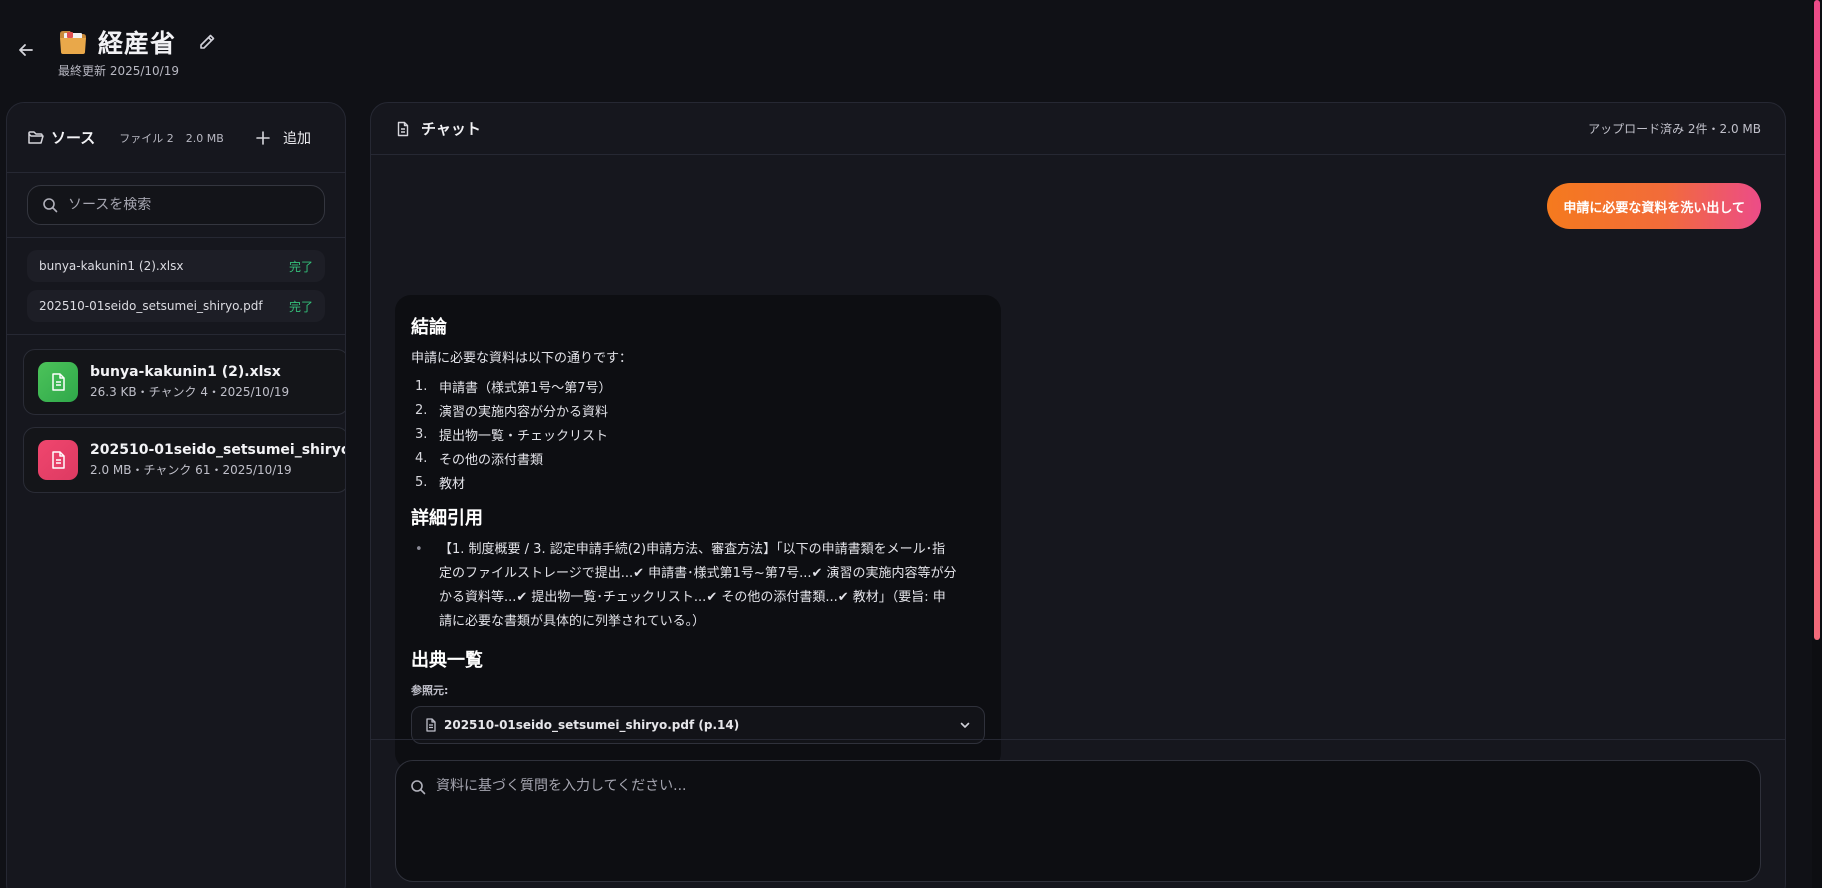 The height and width of the screenshot is (888, 1822). I want to click on document-icon, so click(403, 129).